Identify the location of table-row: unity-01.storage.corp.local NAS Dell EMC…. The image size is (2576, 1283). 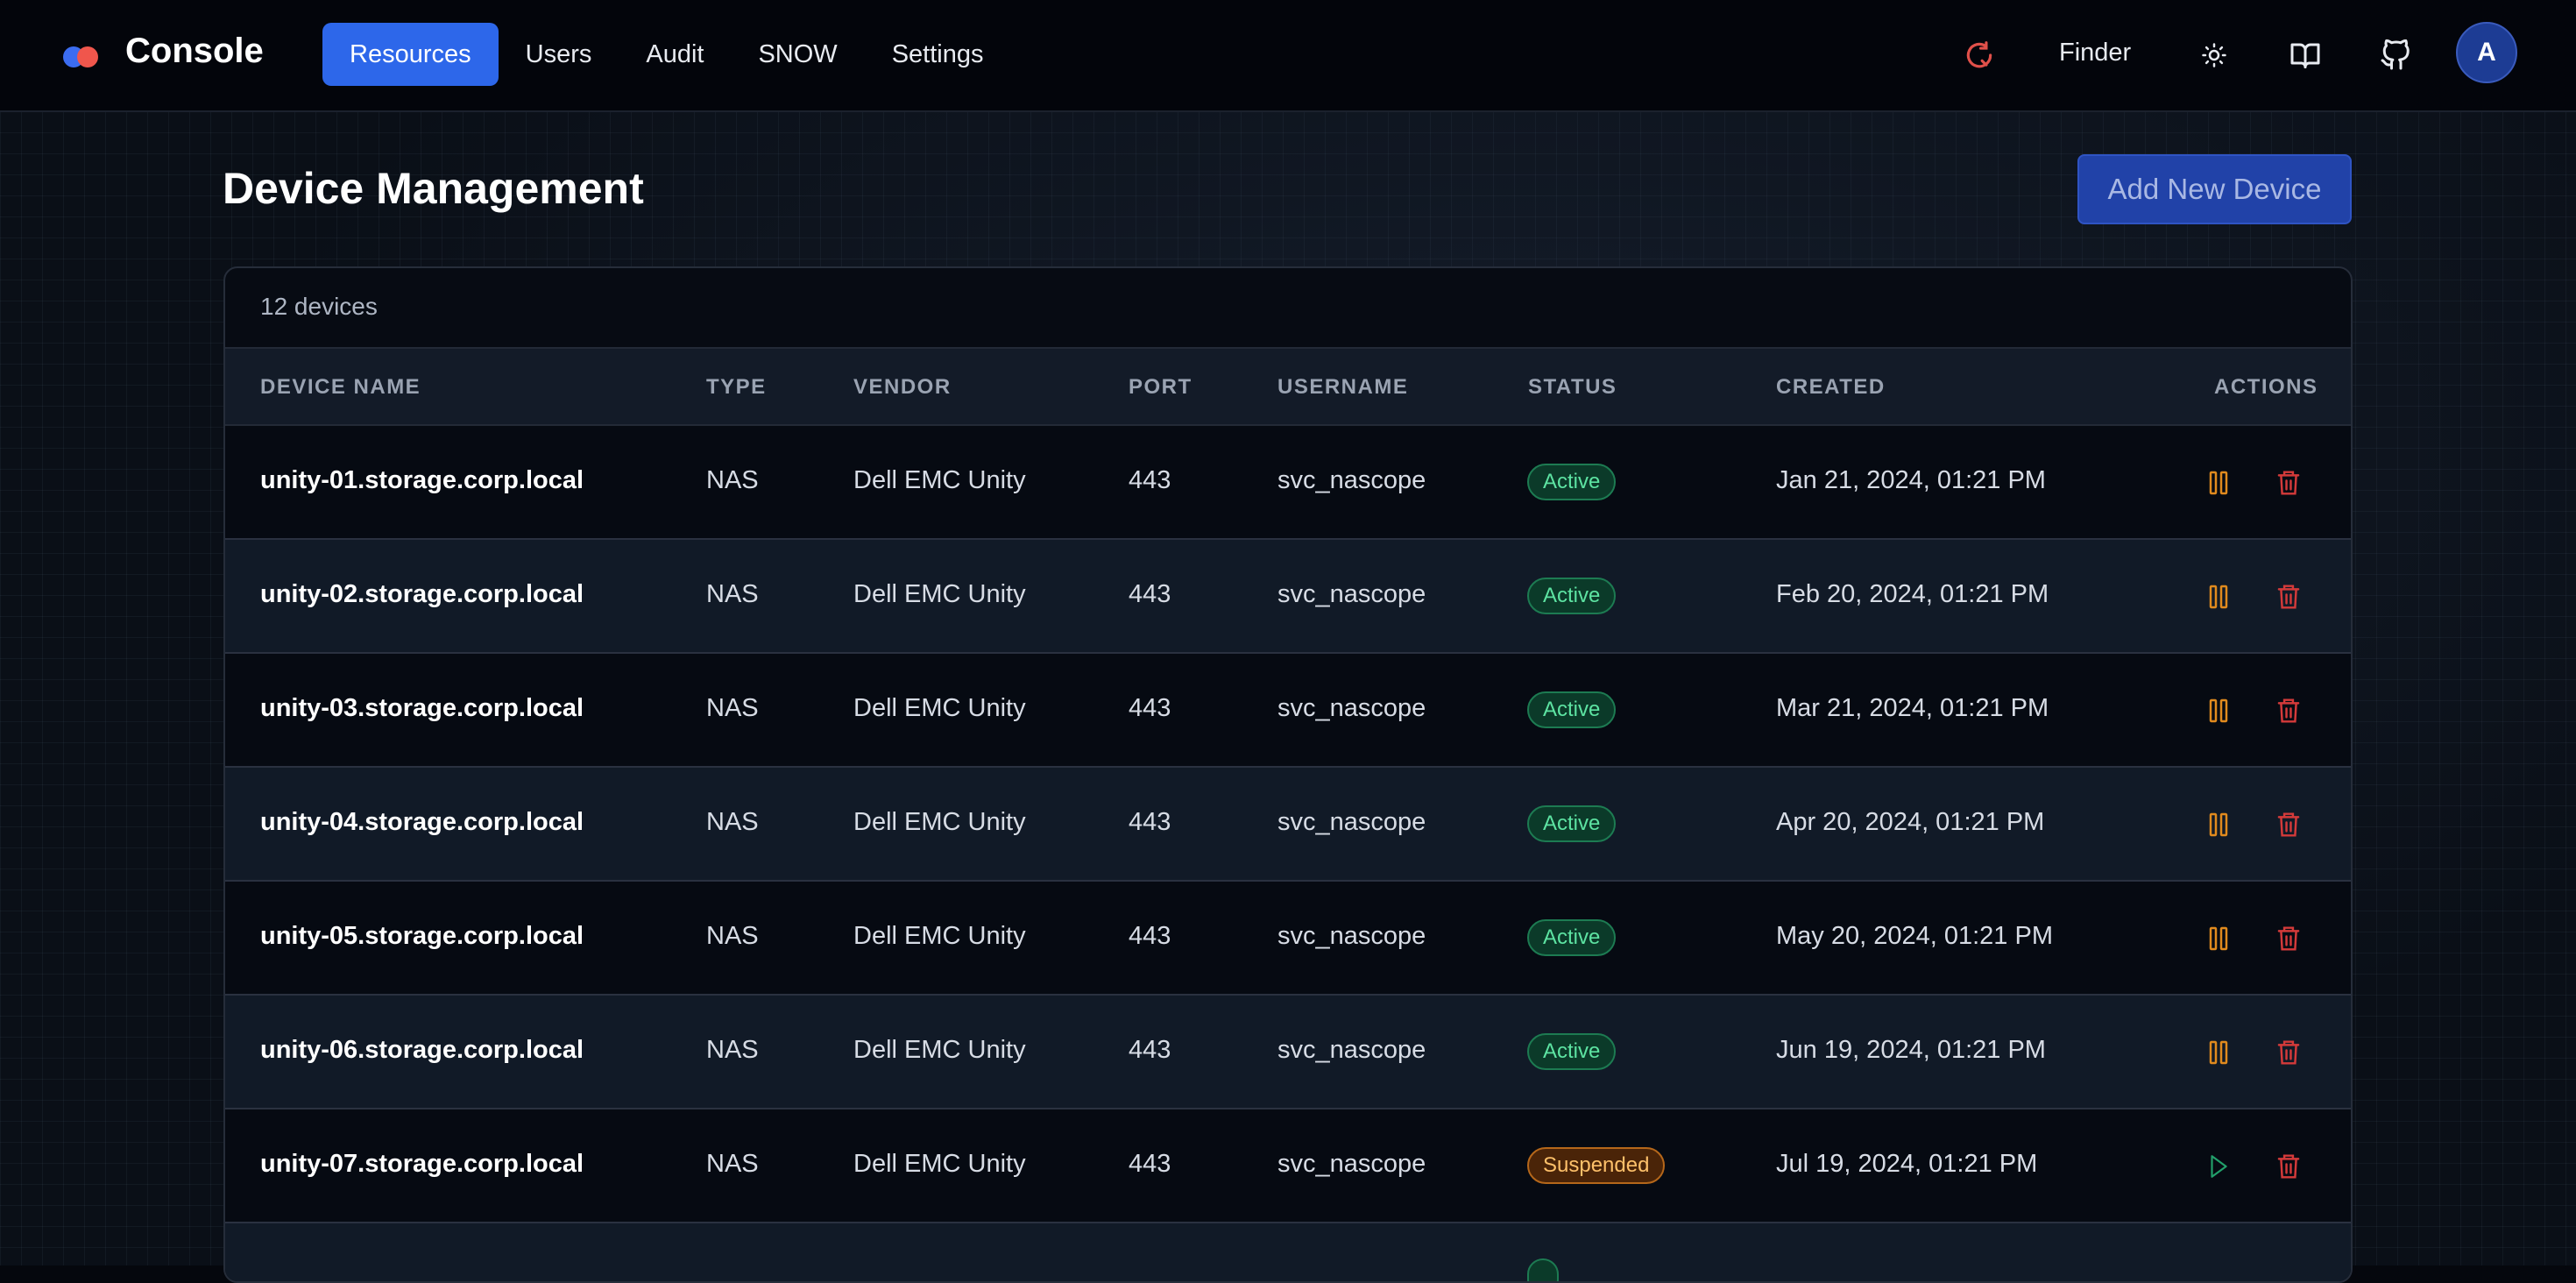
(1288, 483).